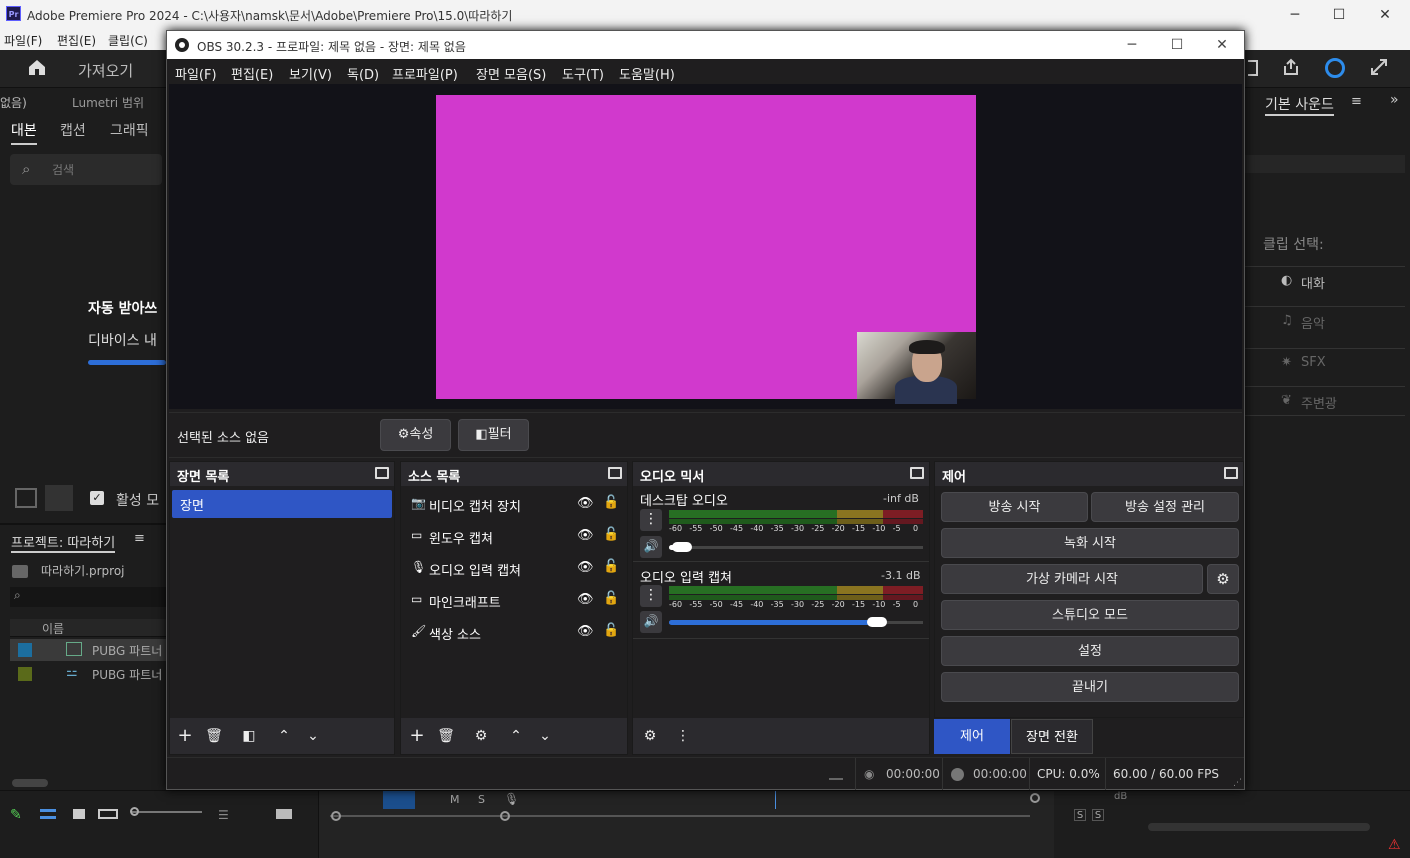 The height and width of the screenshot is (858, 1410). Describe the element at coordinates (252, 73) in the screenshot. I see `obs-menu-edit: 편집(E)` at that location.